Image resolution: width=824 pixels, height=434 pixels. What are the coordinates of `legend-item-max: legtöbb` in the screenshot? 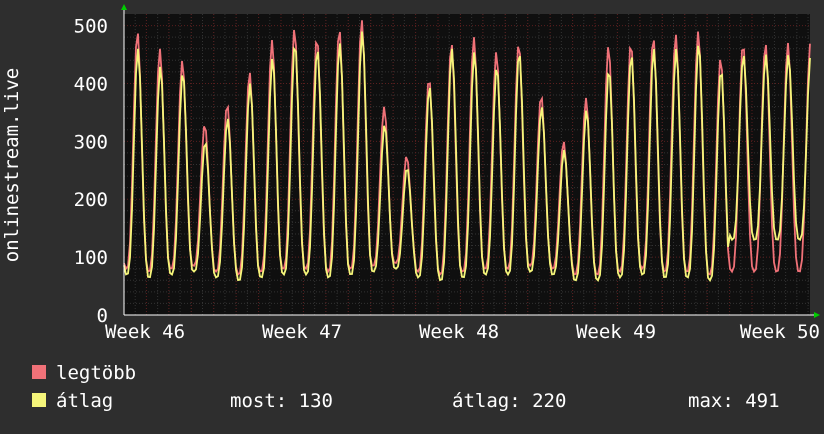 It's located at (84, 373).